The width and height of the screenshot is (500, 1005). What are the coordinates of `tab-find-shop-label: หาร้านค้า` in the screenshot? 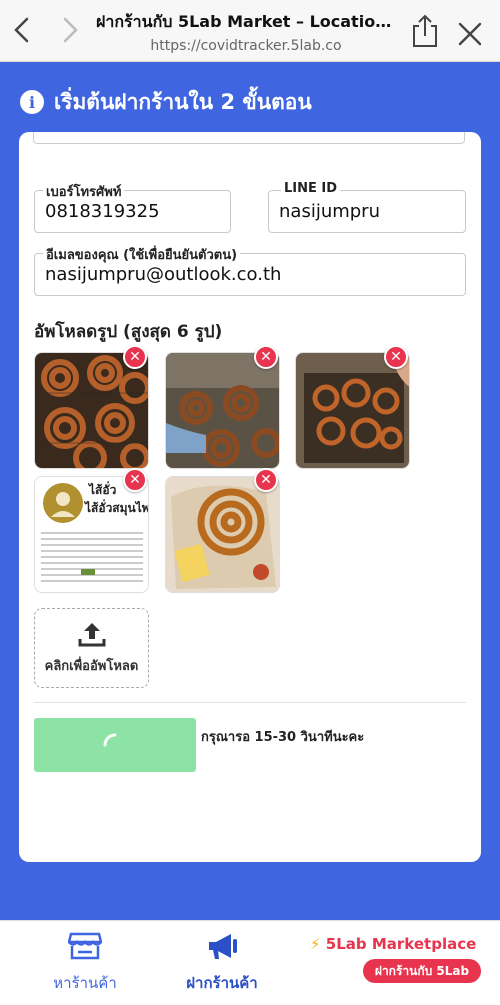 It's located at (85, 983).